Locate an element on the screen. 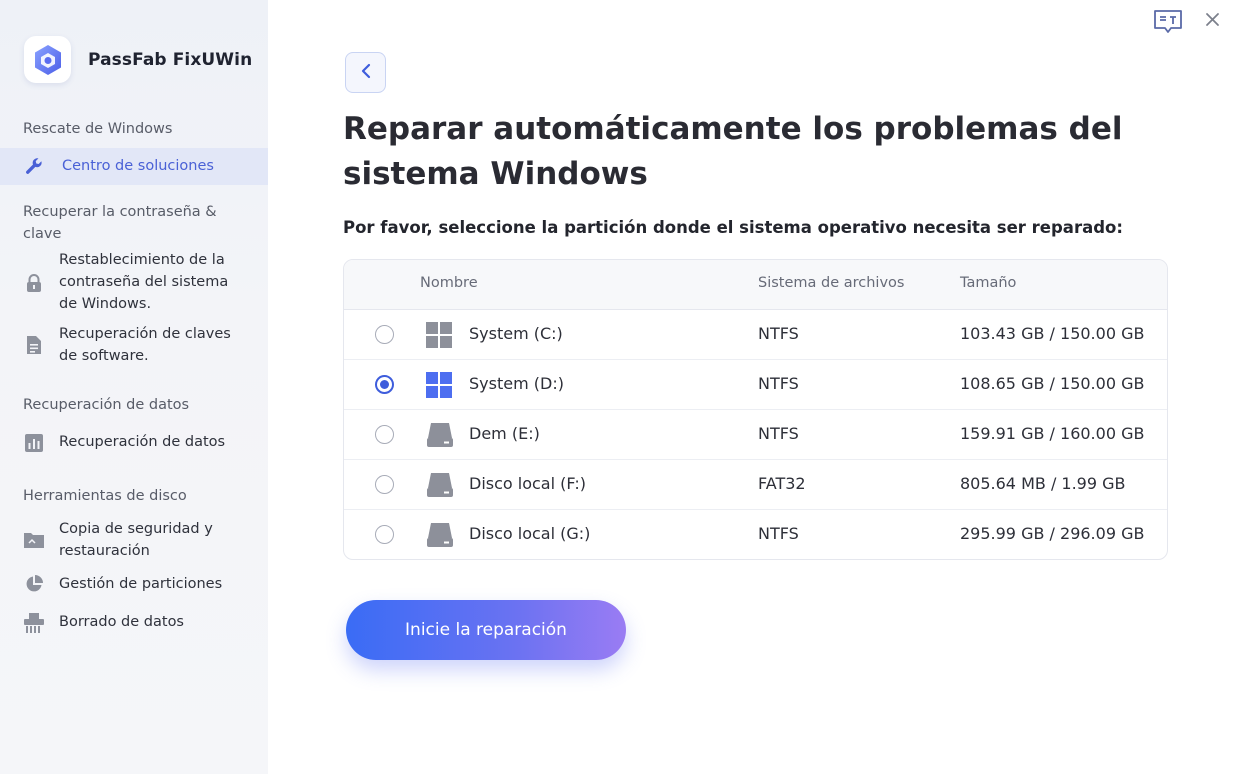 Image resolution: width=1239 pixels, height=774 pixels. sidebar-item-gestion-particiones: Gestión de particiones is located at coordinates (134, 585).